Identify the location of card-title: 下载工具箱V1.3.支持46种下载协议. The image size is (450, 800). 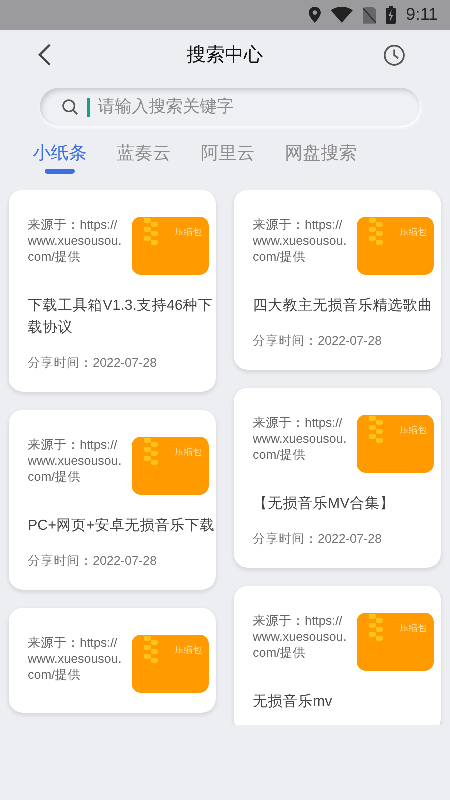
(121, 317).